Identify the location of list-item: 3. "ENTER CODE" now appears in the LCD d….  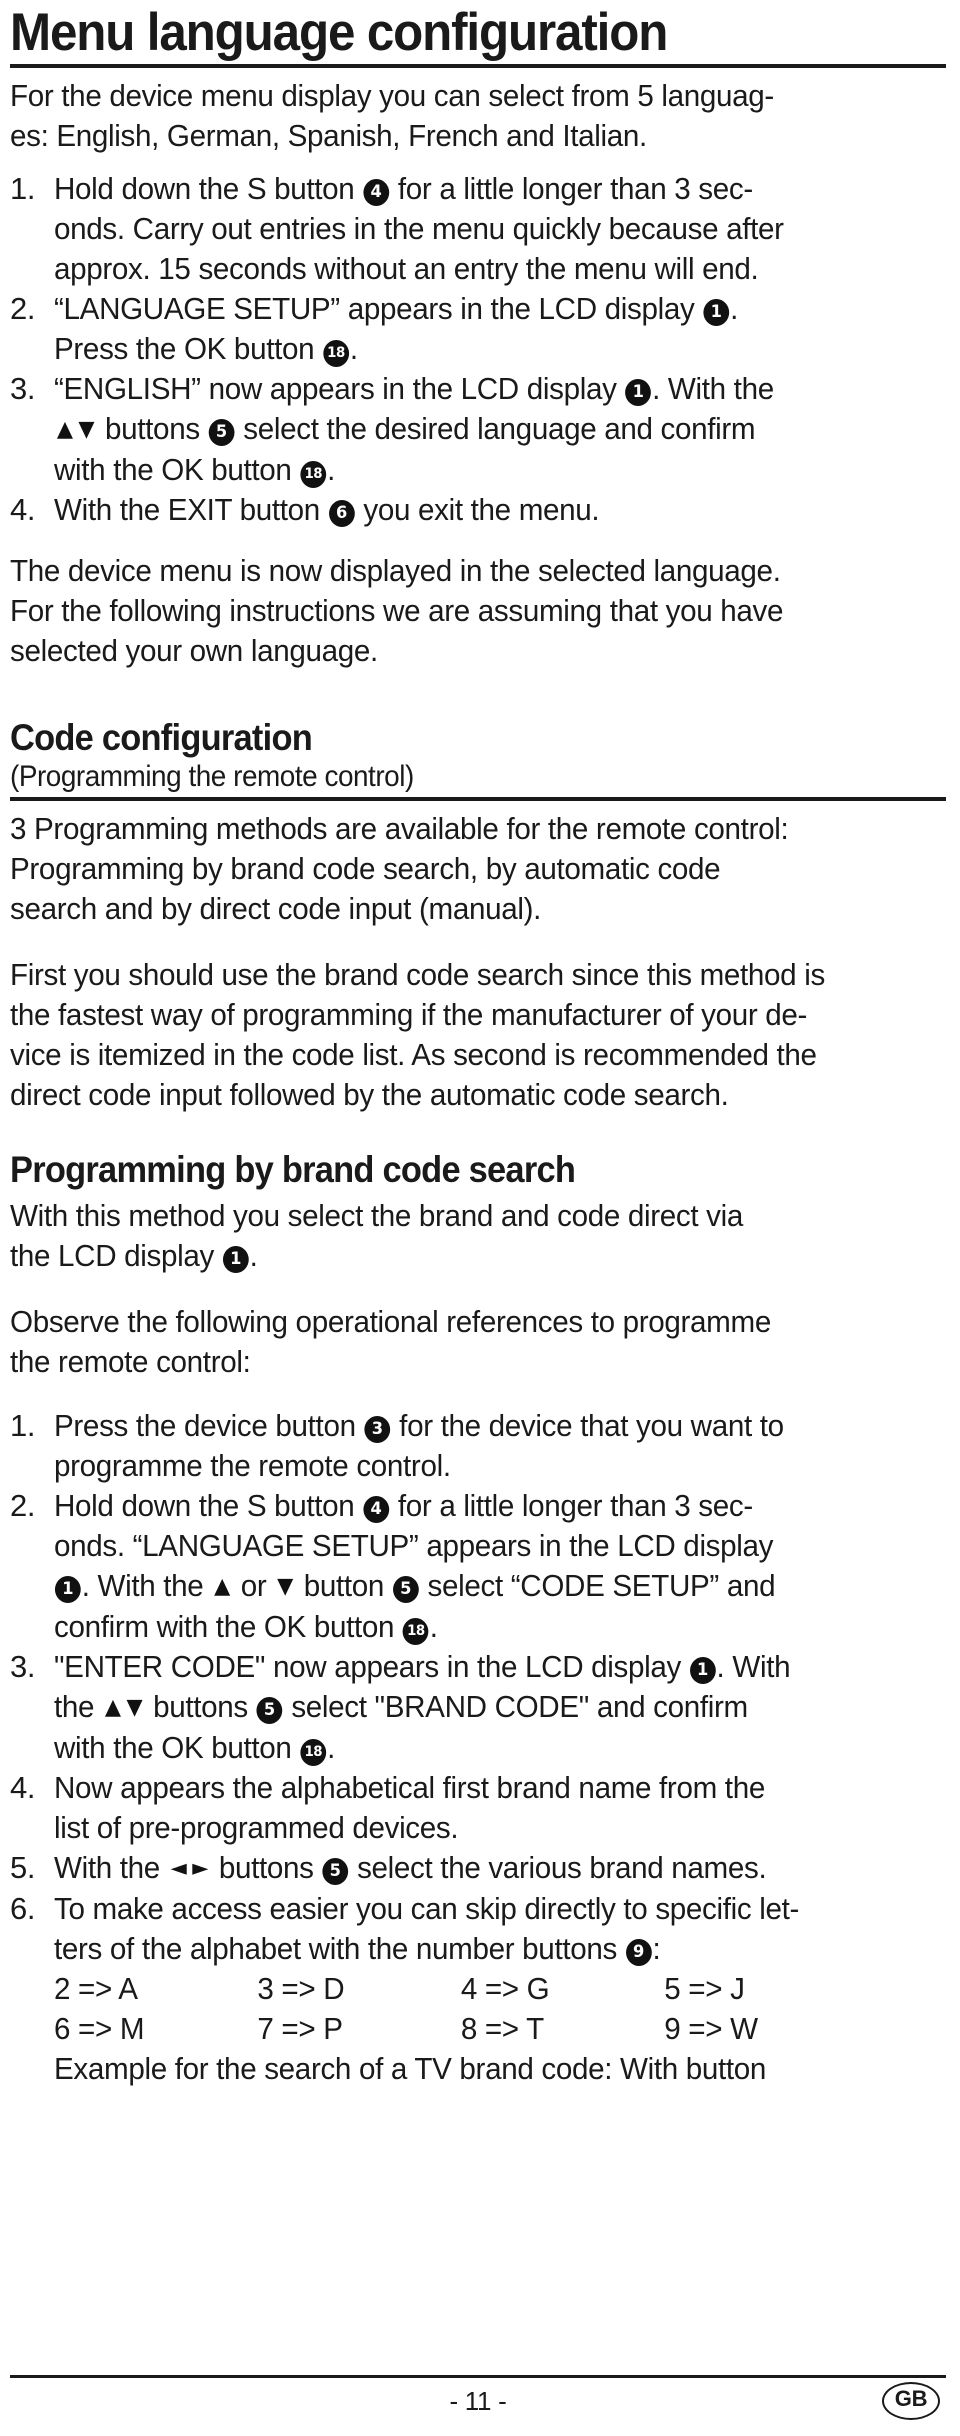
(478, 1707).